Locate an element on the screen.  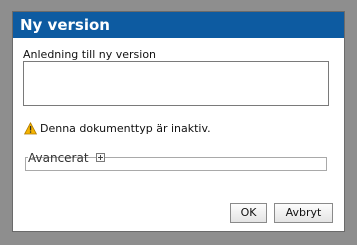
expand-plus-icon is located at coordinates (100, 157).